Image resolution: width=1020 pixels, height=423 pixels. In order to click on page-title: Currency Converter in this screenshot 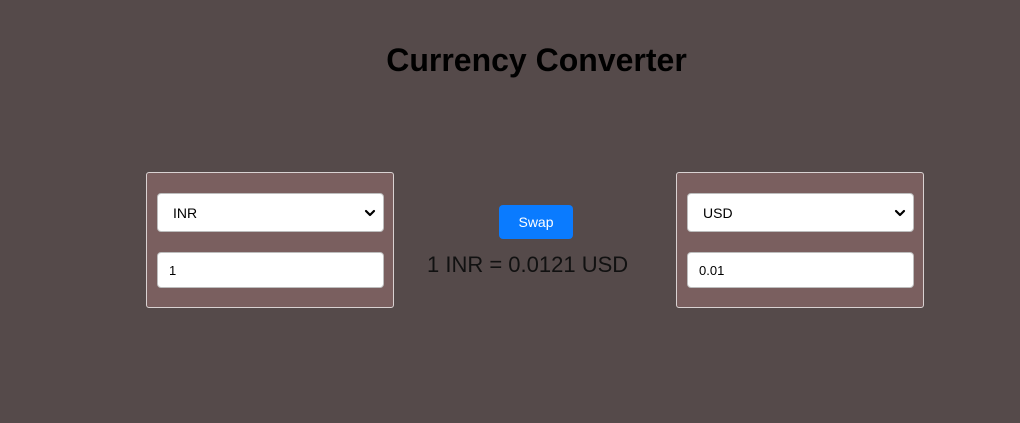, I will do `click(536, 60)`.